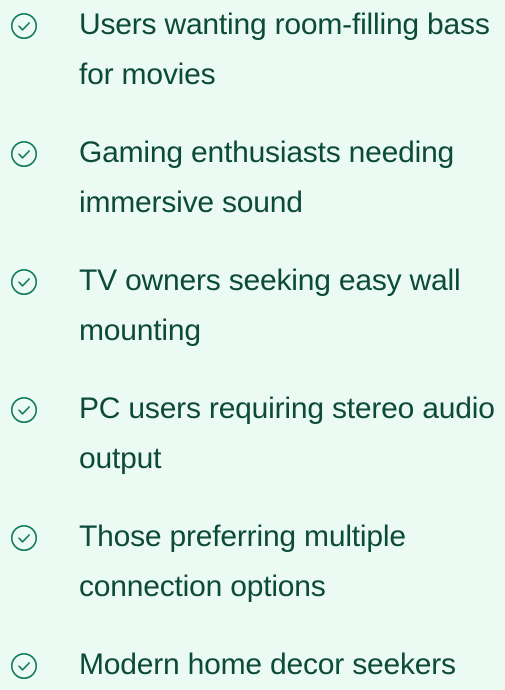 The image size is (505, 690). I want to click on feature-text: TV owners seeking easy wall mounting, so click(270, 305).